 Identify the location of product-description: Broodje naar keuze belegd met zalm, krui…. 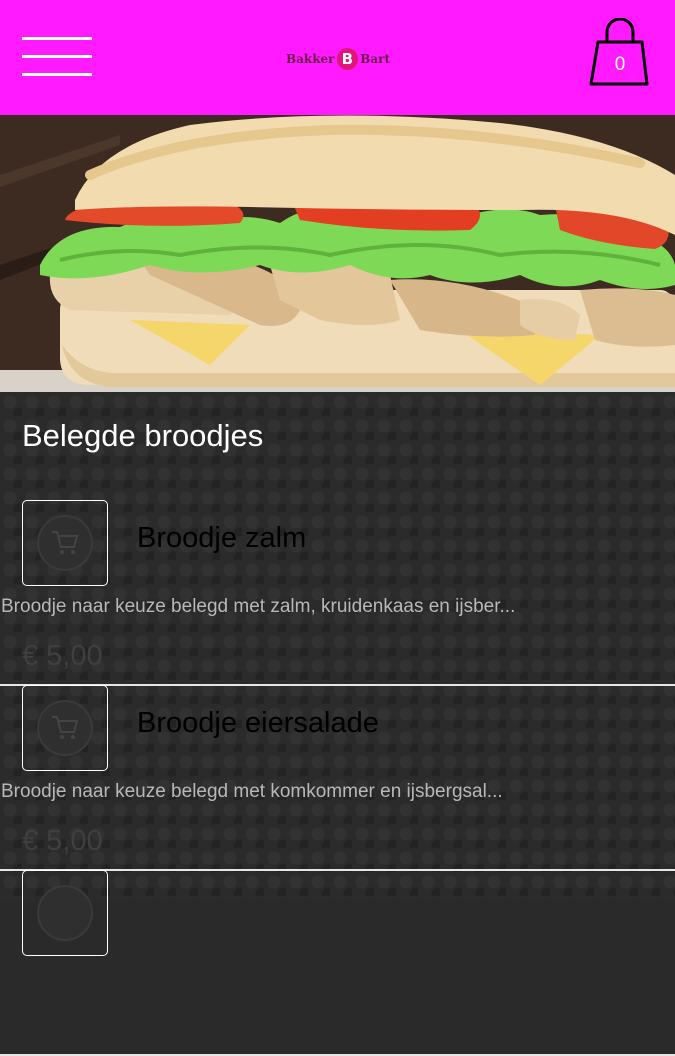
(258, 606).